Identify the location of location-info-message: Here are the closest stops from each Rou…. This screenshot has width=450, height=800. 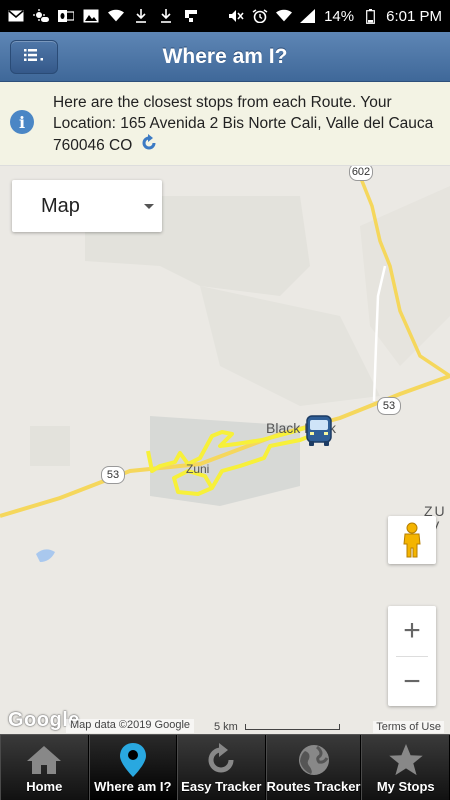
(243, 124).